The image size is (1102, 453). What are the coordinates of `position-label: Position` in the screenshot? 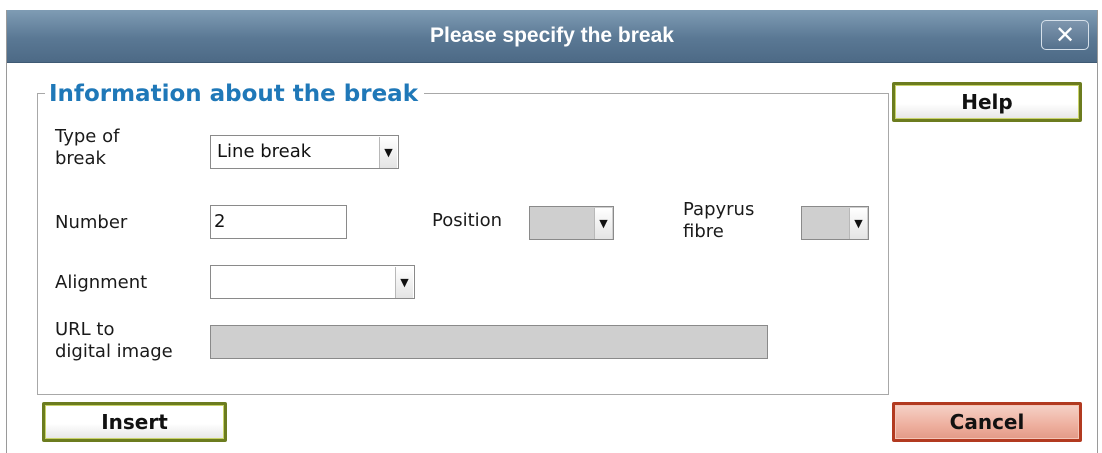 It's located at (467, 220).